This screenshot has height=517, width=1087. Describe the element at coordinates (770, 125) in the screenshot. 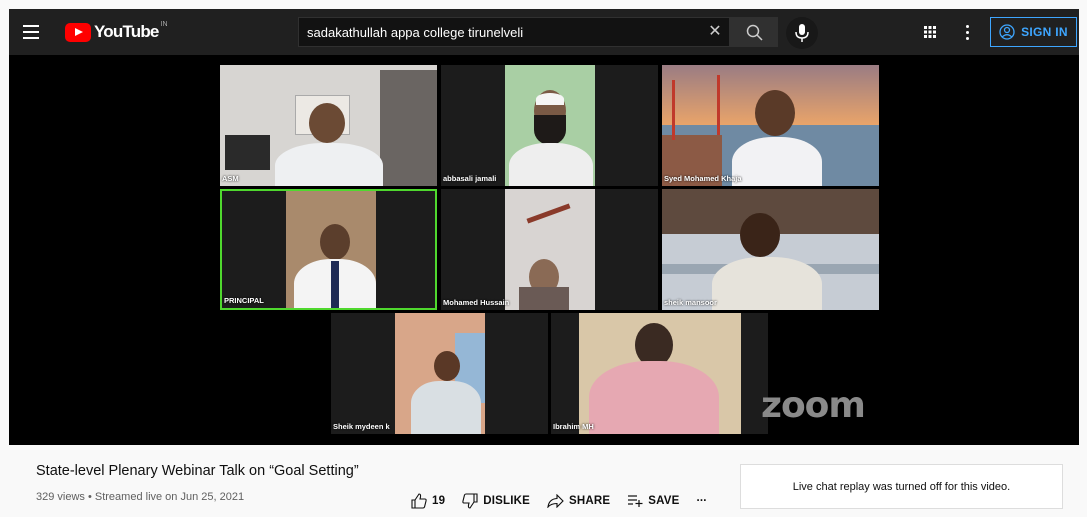

I see `participant-tile: Syed Mohamed Khaja` at that location.